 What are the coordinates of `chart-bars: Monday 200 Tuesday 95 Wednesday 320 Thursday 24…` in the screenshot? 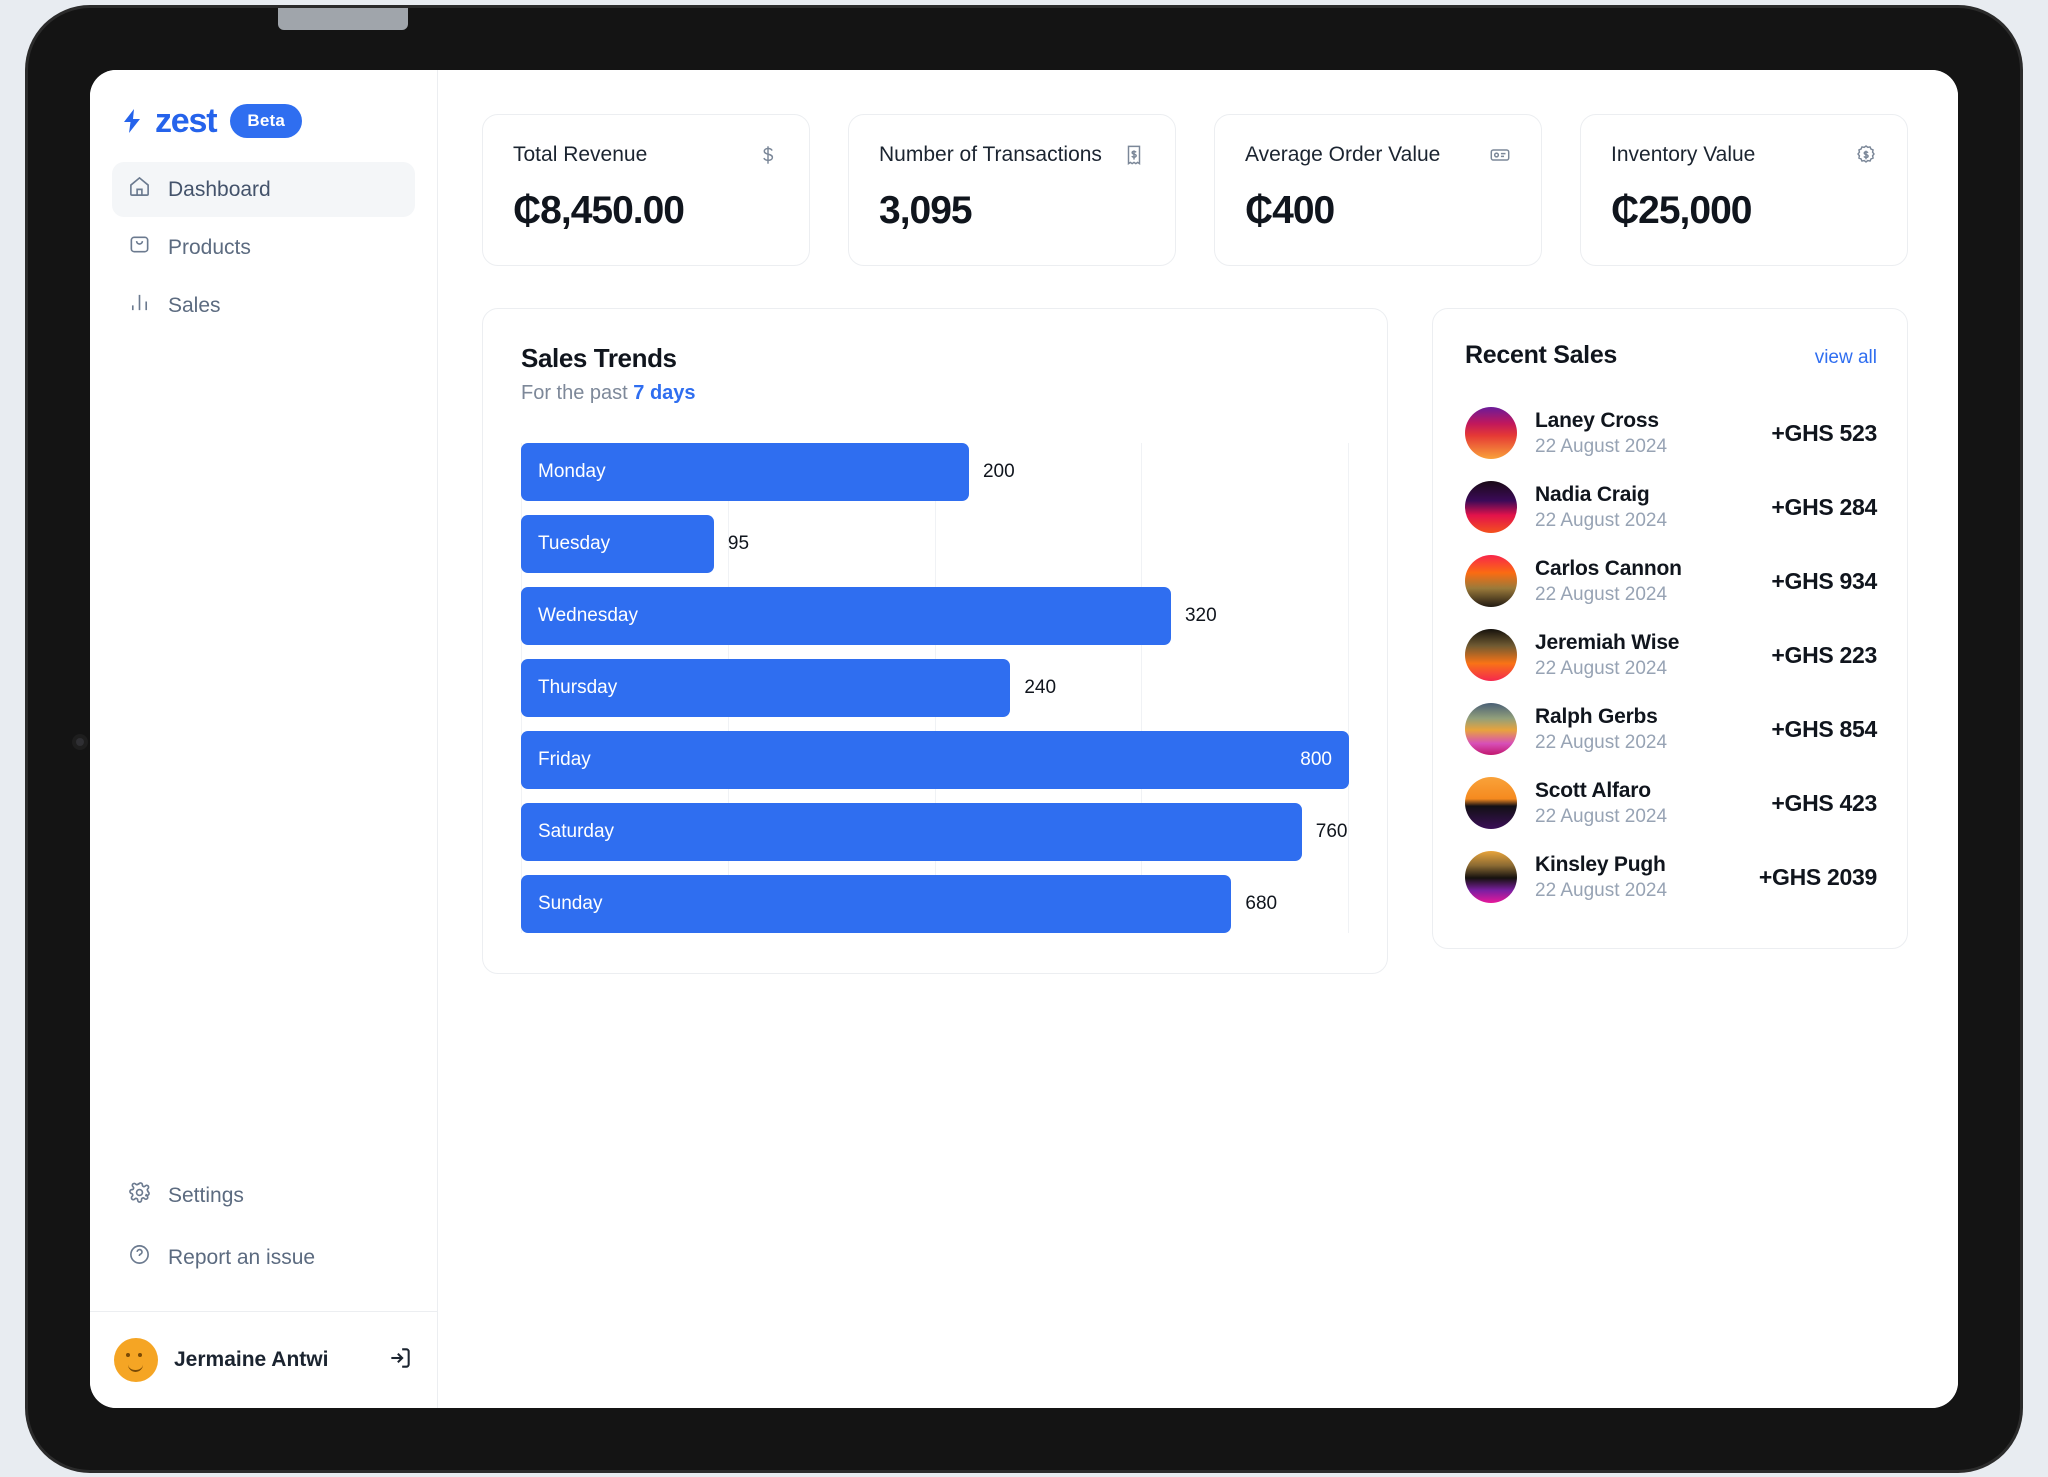 It's located at (935, 688).